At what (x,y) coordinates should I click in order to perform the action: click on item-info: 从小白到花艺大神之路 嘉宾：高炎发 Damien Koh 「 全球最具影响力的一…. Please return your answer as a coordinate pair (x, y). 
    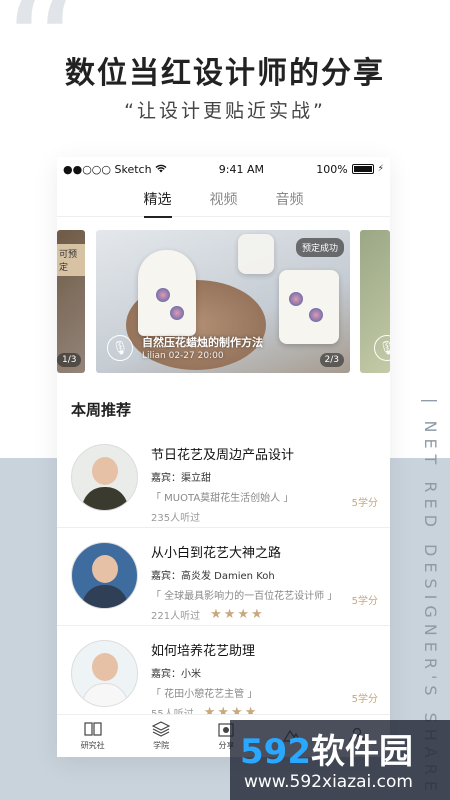
    Looking at the image, I should click on (264, 582).